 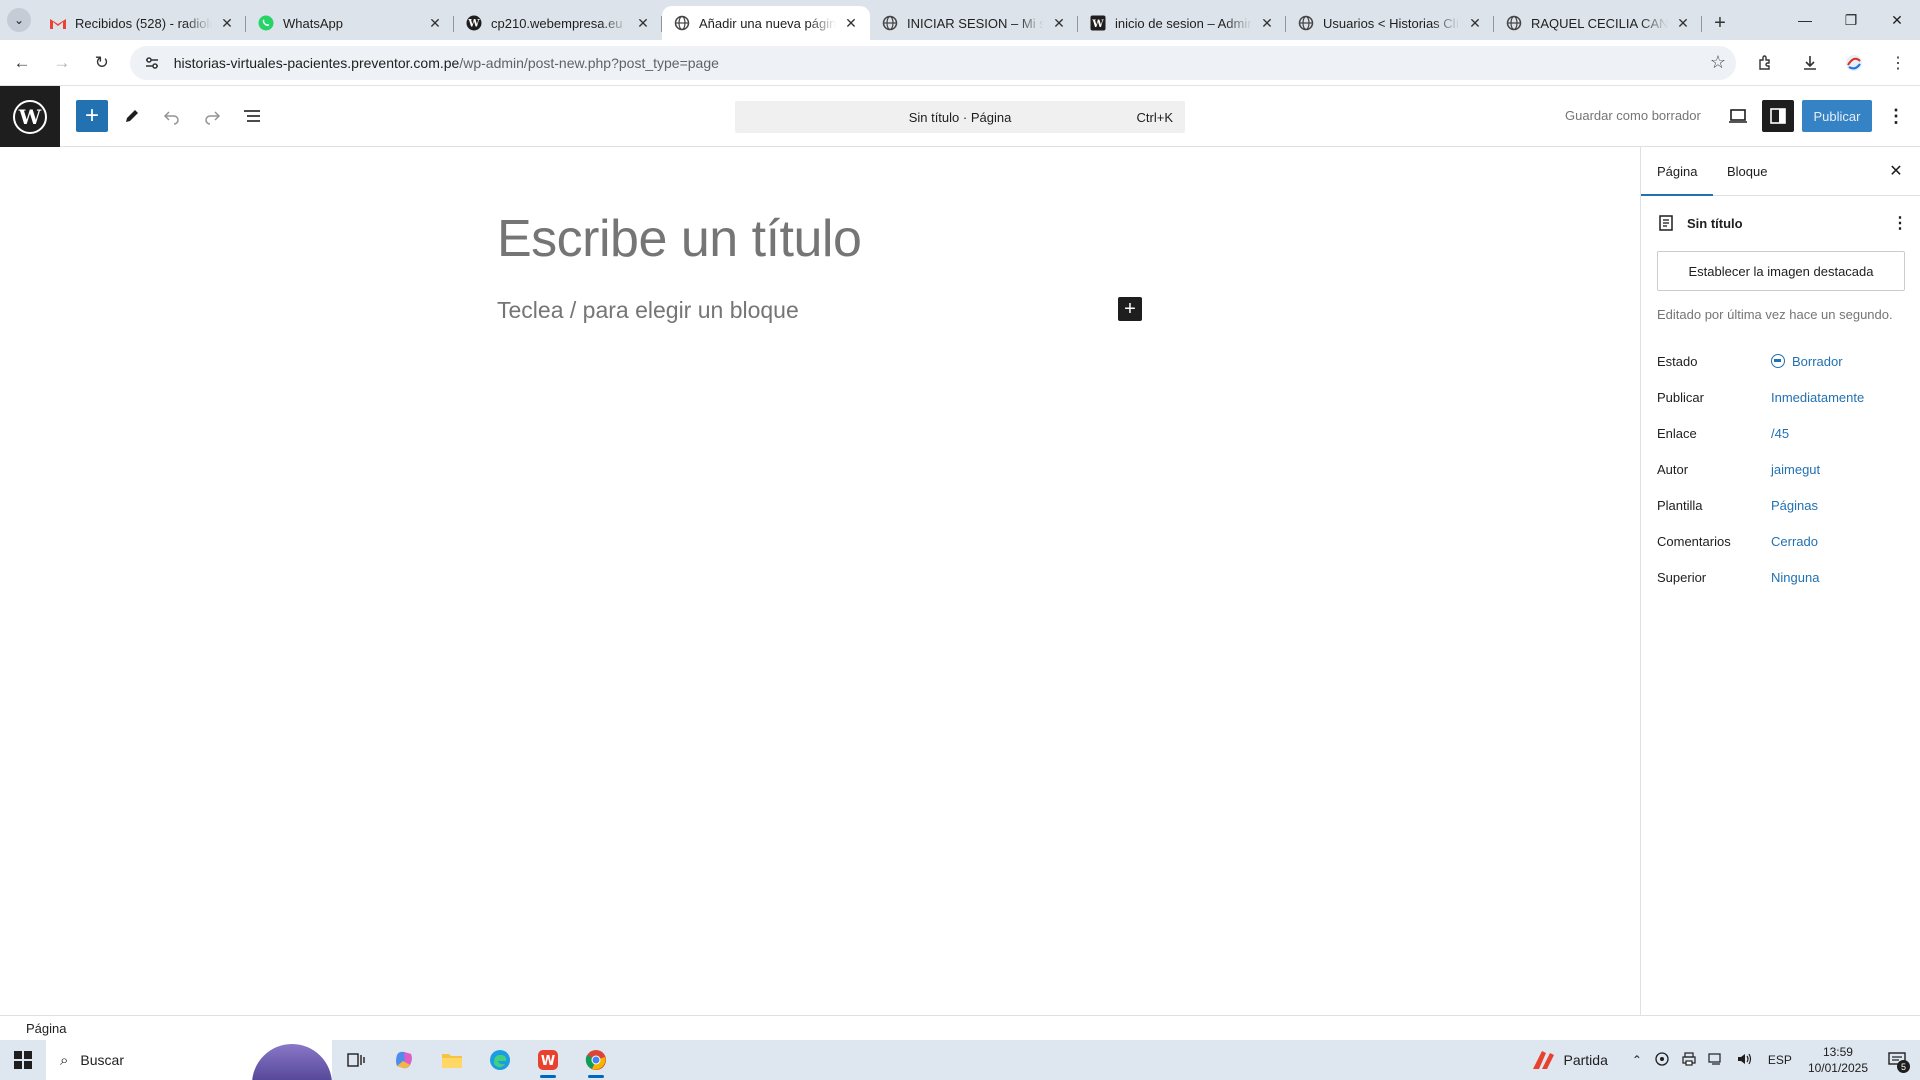 I want to click on tab-page: Página, so click(x=1677, y=171).